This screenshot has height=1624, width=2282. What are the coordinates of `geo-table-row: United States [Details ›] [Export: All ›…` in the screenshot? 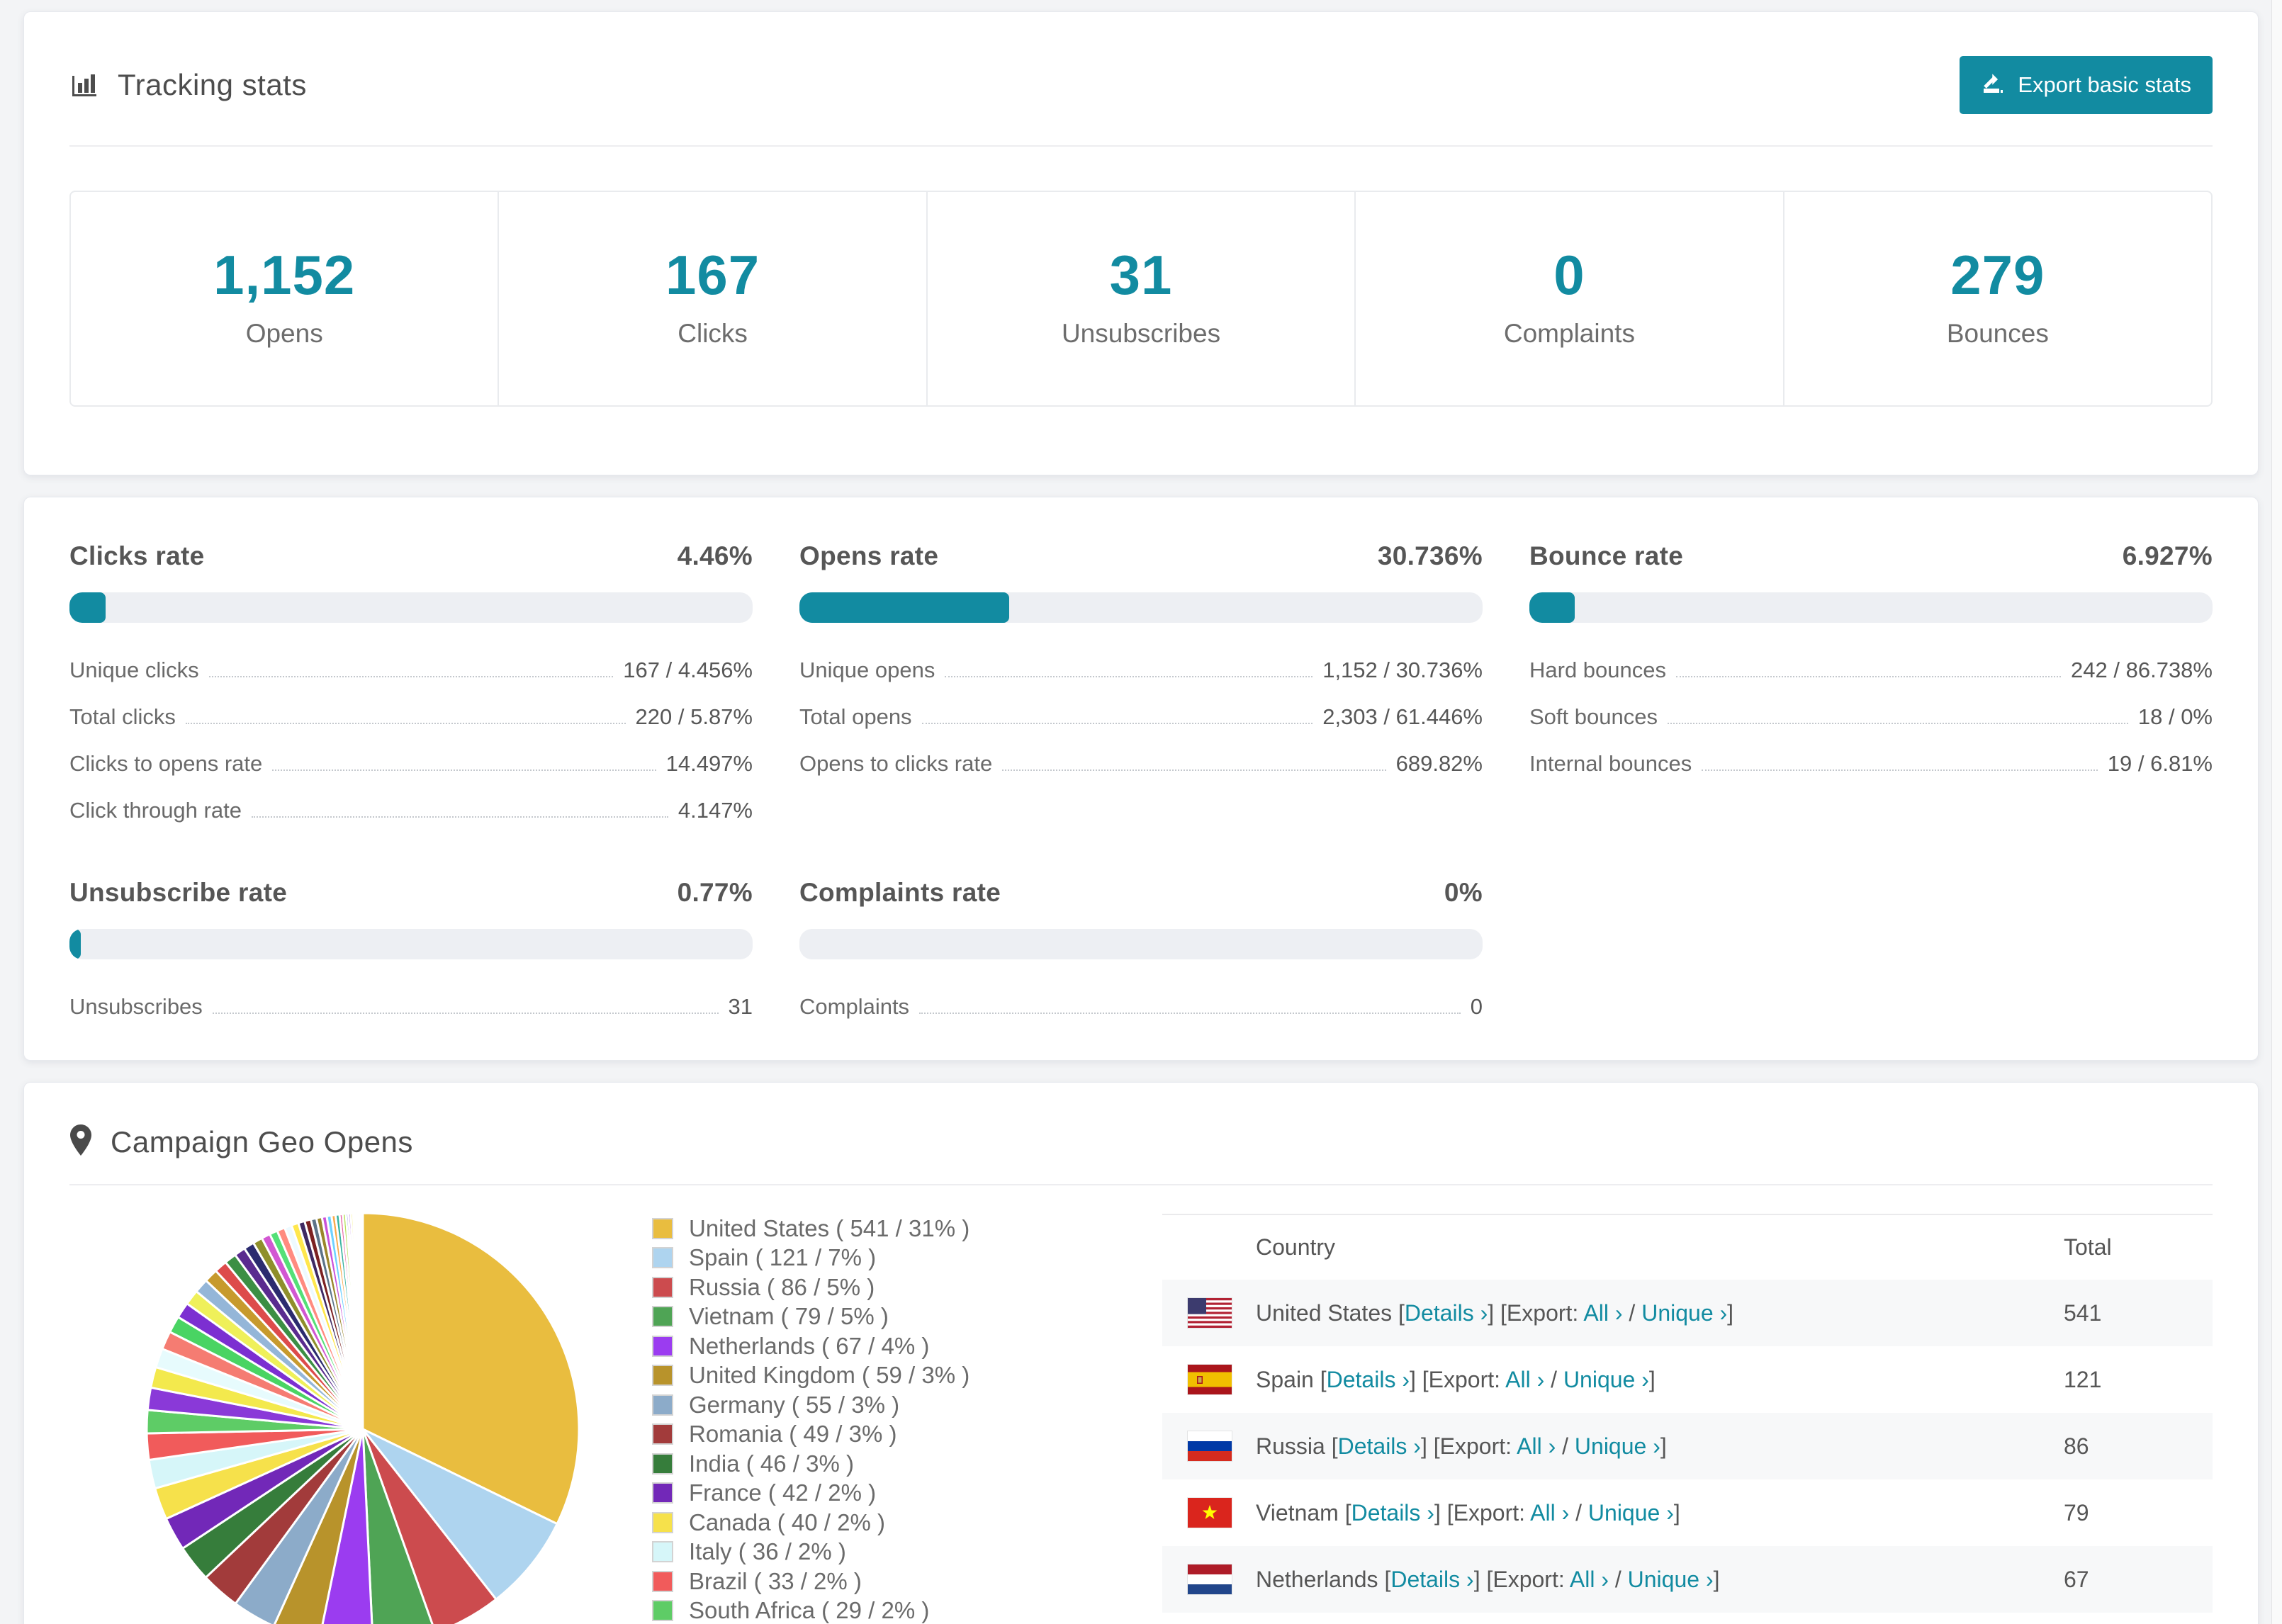 It's located at (1688, 1313).